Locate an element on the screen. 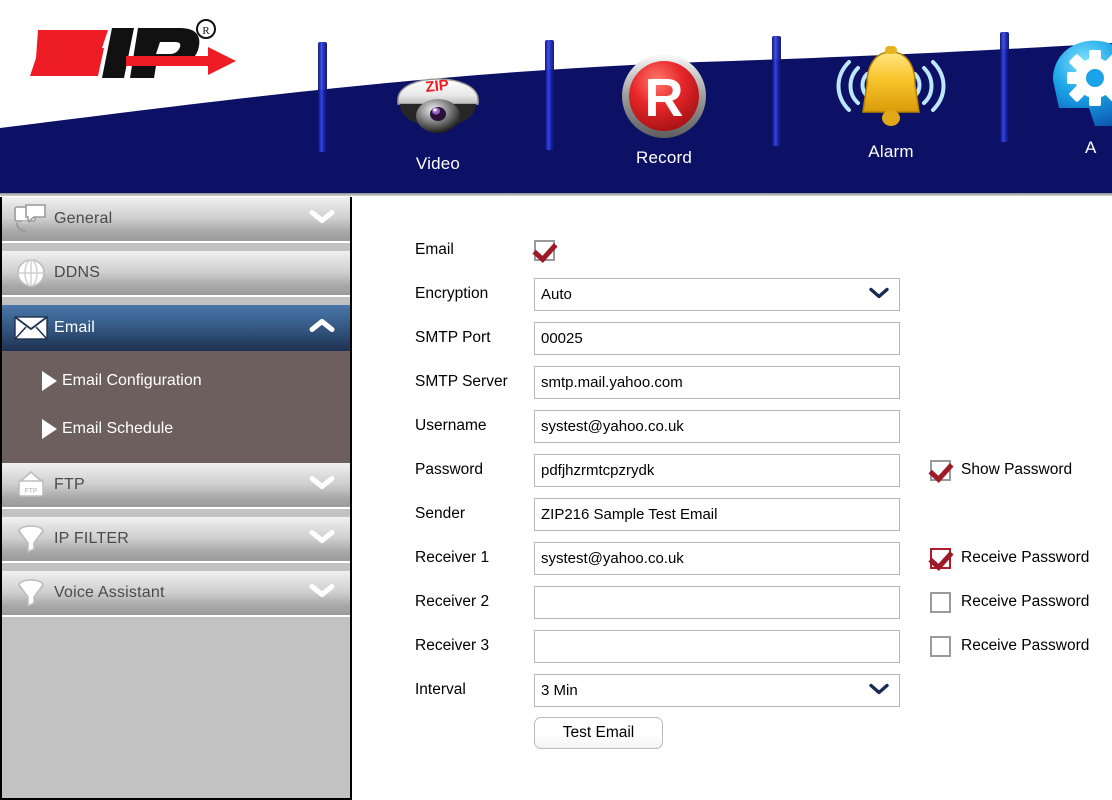 Image resolution: width=1112 pixels, height=800 pixels. receive-password-1-row: Receive Password is located at coordinates (1010, 558).